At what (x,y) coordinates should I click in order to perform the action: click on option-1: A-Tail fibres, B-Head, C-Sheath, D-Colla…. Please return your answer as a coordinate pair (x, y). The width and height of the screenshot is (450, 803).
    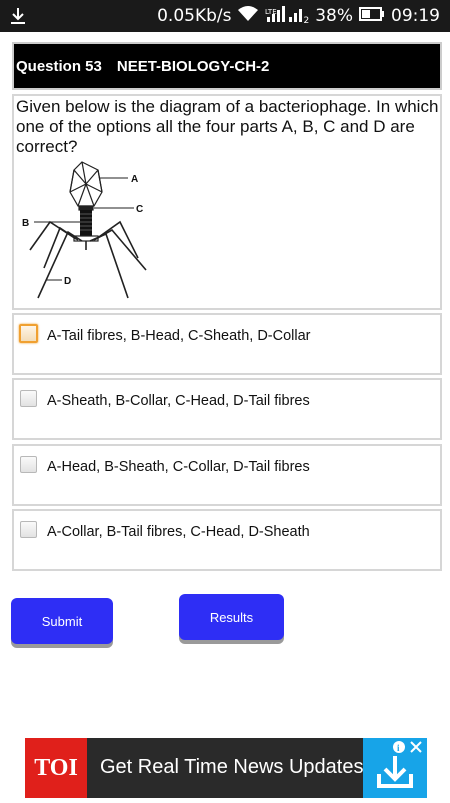
    Looking at the image, I should click on (227, 344).